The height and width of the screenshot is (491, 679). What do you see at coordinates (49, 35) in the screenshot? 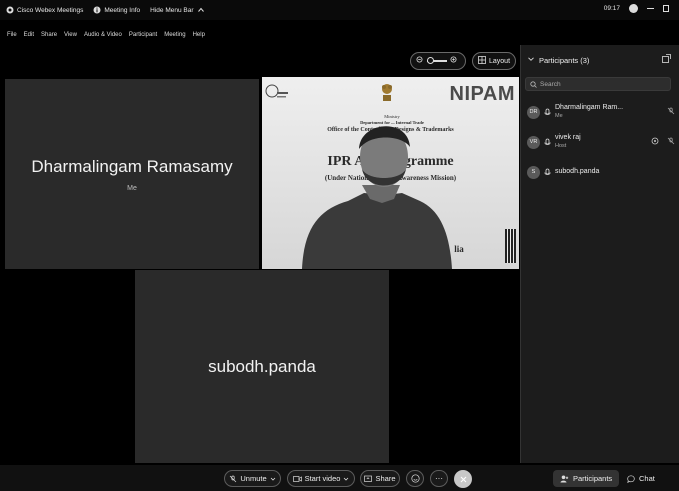
I see `menu-share: Share` at bounding box center [49, 35].